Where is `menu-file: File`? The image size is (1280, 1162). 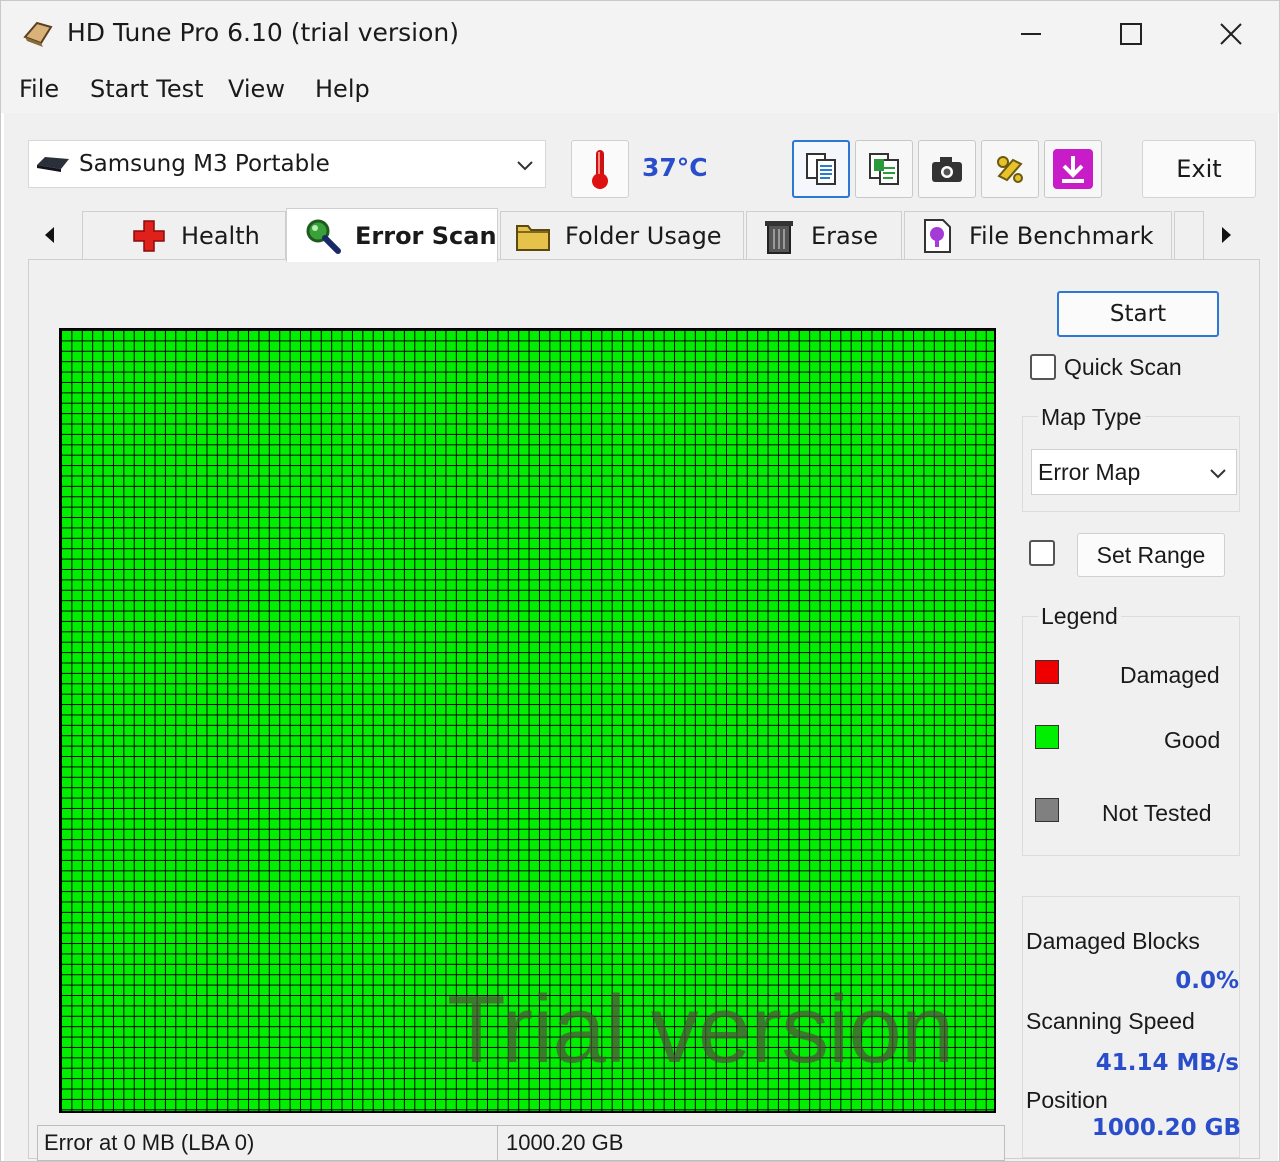 menu-file: File is located at coordinates (39, 89).